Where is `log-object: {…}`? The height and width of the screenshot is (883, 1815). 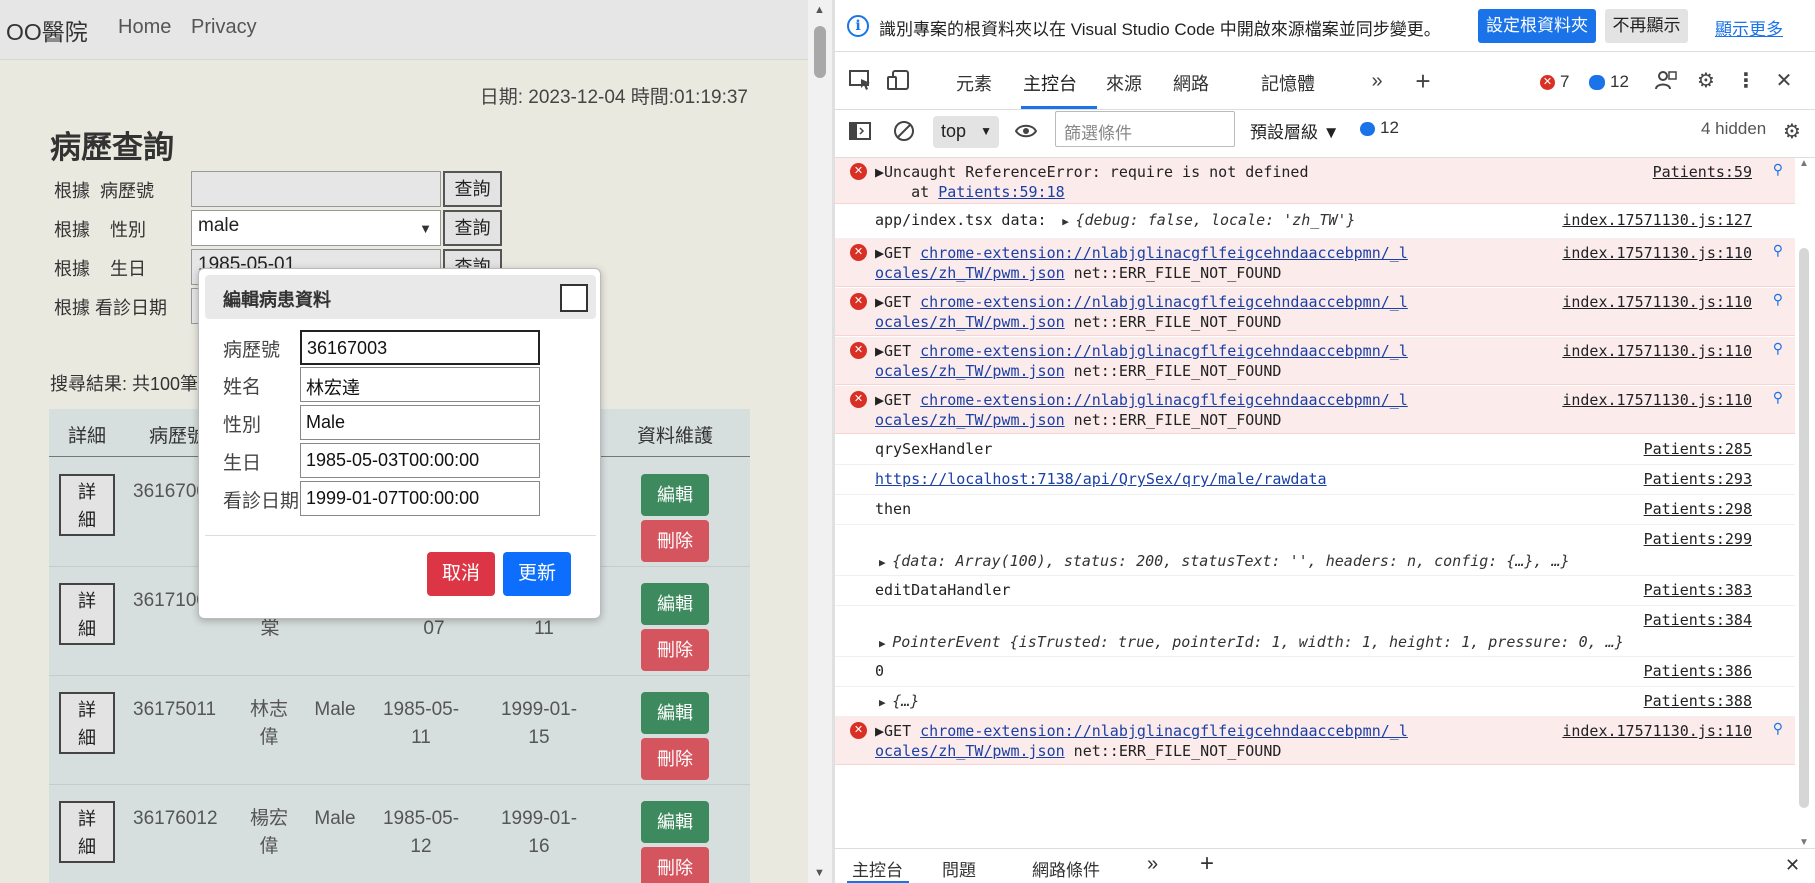 log-object: {…} is located at coordinates (905, 701).